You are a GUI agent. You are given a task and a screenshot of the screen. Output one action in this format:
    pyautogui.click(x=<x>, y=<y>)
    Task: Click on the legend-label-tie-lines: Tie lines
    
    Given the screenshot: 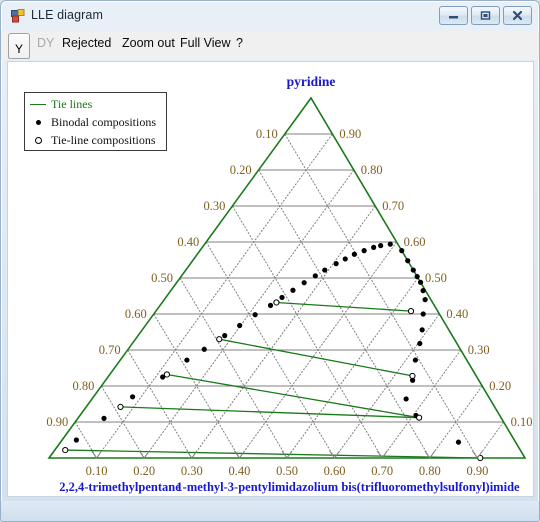 What is the action you would take?
    pyautogui.click(x=72, y=104)
    